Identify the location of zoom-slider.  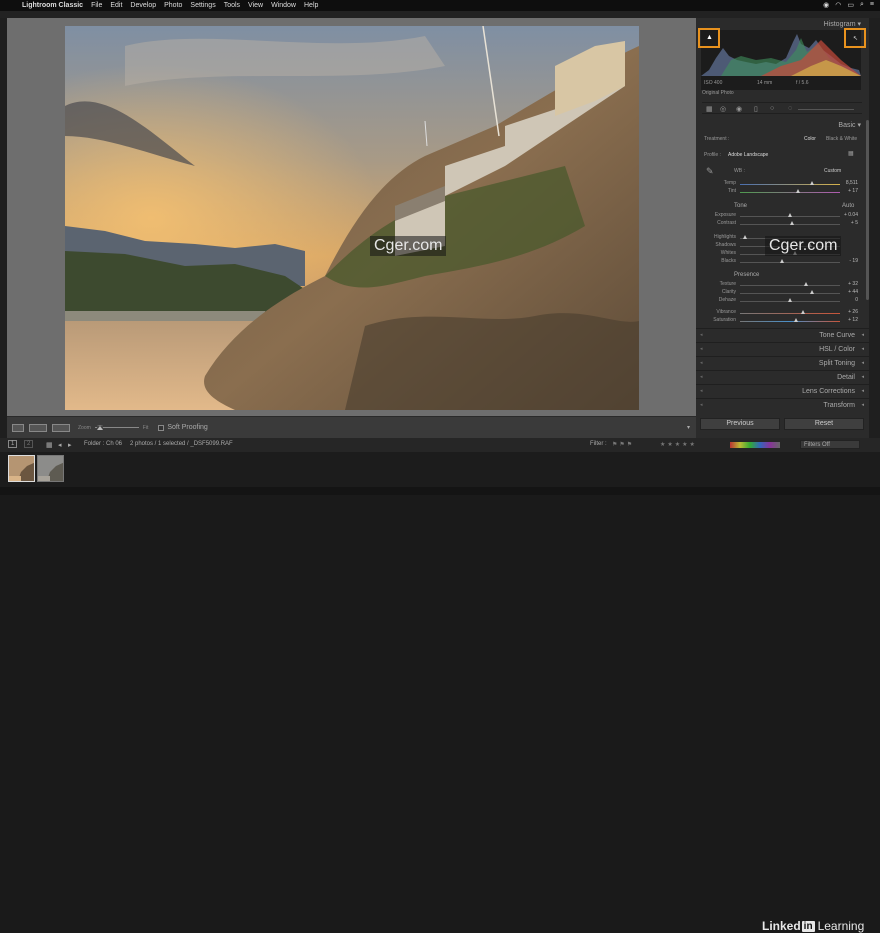
(116, 427).